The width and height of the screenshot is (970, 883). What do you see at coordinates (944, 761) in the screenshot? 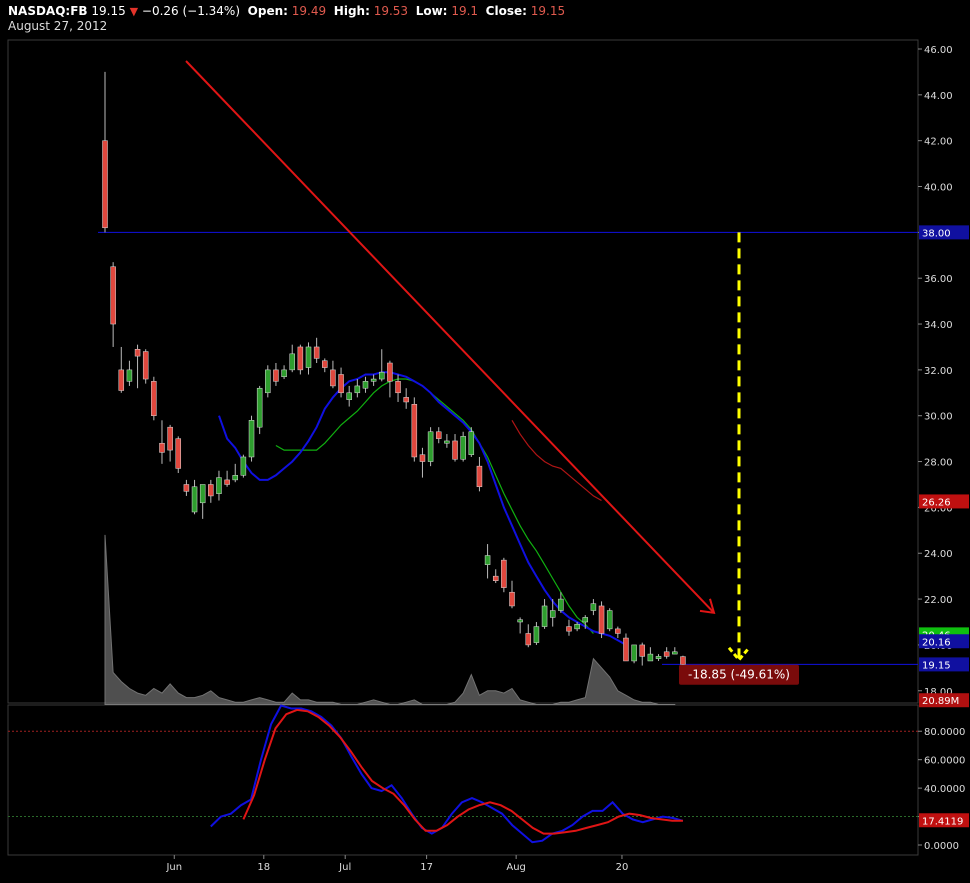
I see `osc-y-tick-label: 60.0000` at bounding box center [944, 761].